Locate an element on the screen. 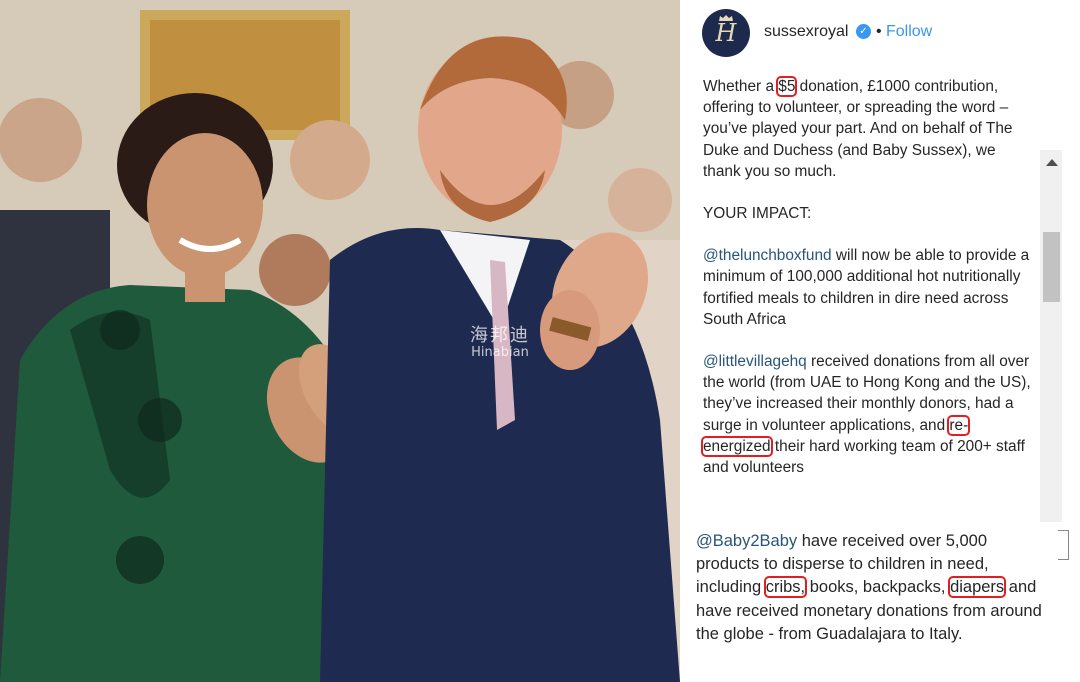  highlight-word: diapers is located at coordinates (977, 587).